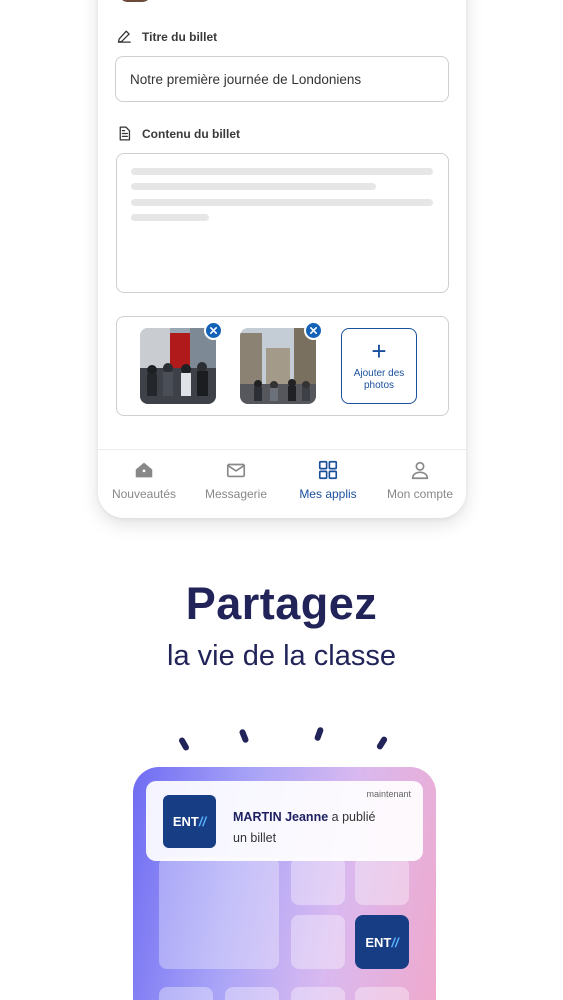  I want to click on nav-item-messagerie: Messagerie, so click(236, 484).